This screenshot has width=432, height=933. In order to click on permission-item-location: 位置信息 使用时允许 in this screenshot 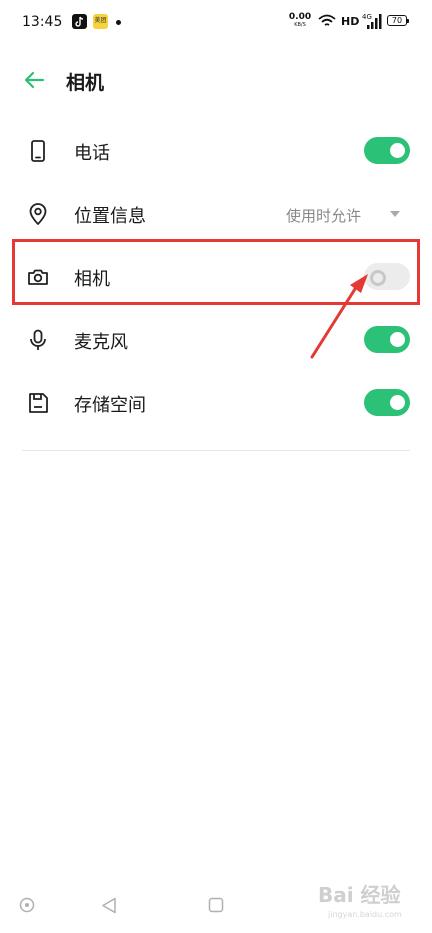, I will do `click(216, 214)`.